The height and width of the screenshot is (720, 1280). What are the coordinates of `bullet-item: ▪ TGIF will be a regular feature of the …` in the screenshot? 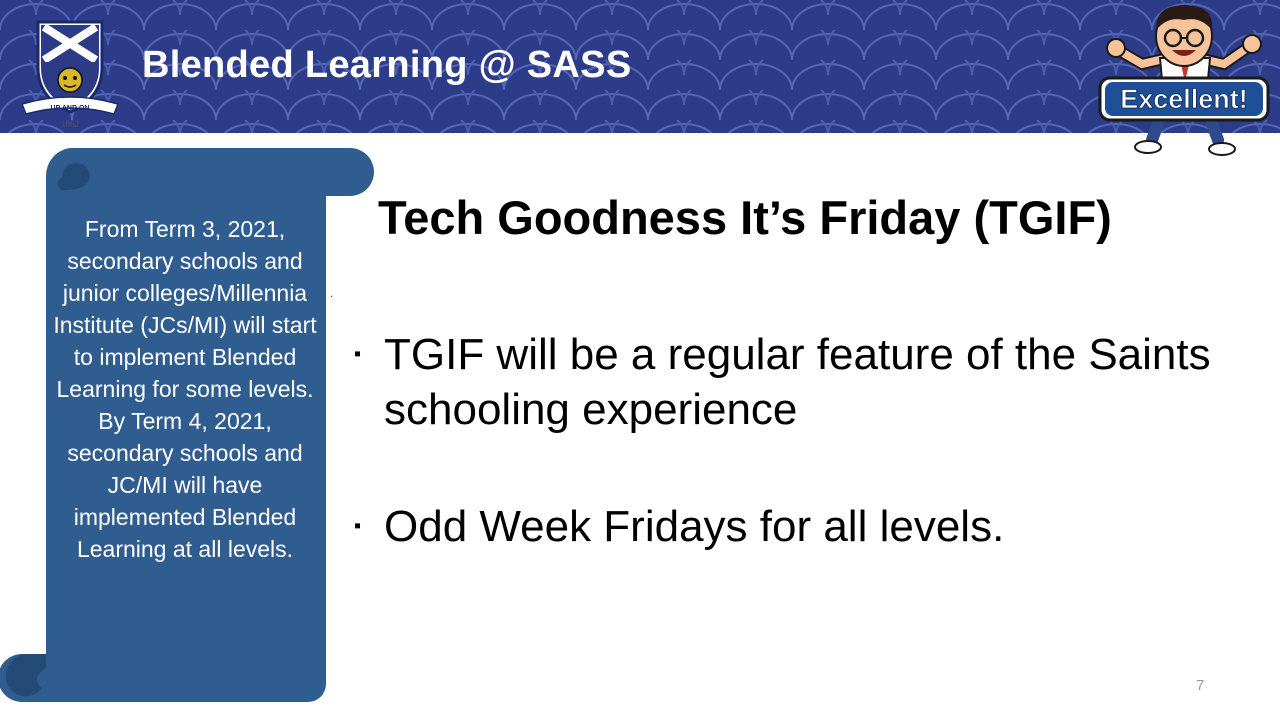 It's located at (804, 382).